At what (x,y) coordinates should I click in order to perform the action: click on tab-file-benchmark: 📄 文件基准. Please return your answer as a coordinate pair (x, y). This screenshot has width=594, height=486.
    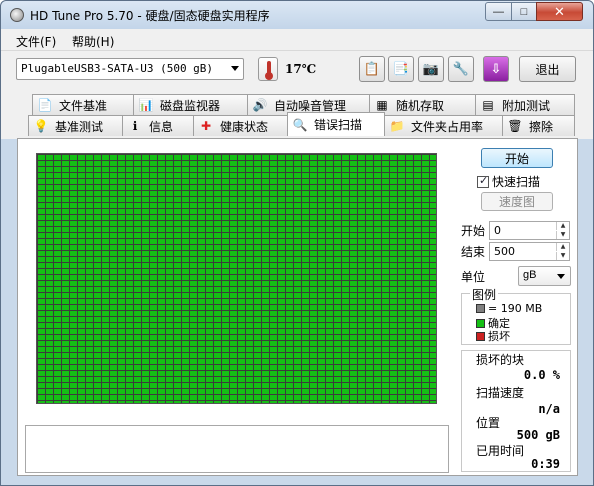
    Looking at the image, I should click on (83, 104).